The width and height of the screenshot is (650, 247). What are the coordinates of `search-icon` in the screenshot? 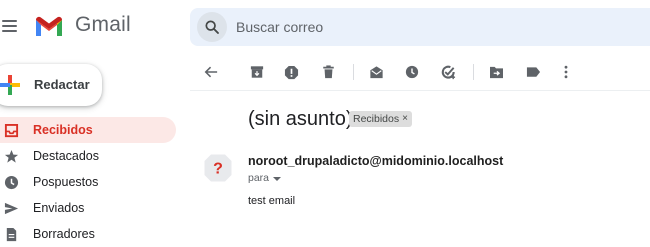 It's located at (212, 27).